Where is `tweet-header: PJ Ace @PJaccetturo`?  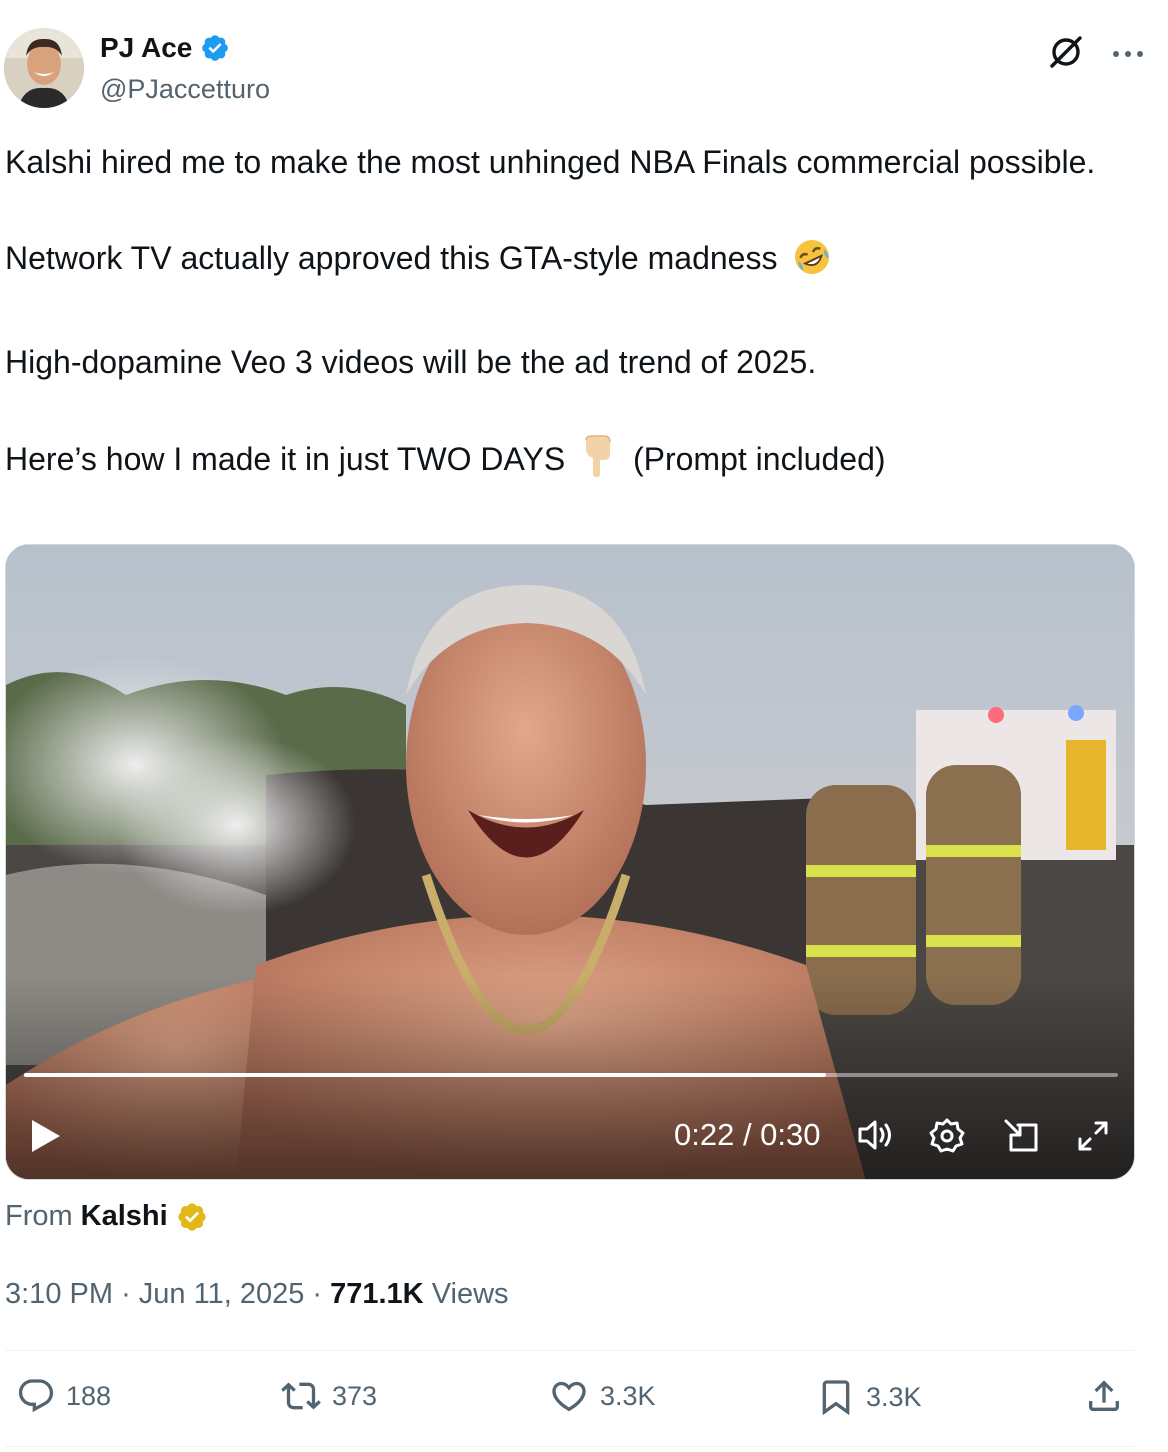 tweet-header: PJ Ace @PJaccetturo is located at coordinates (574, 69).